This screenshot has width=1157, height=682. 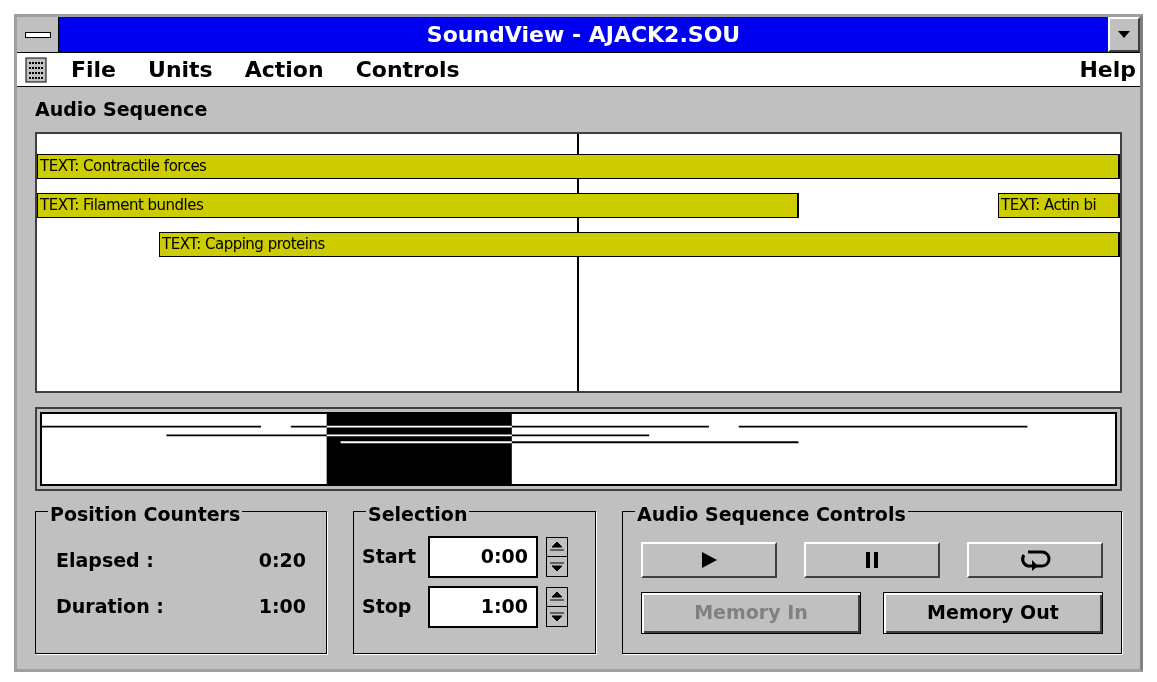 What do you see at coordinates (578, 448) in the screenshot?
I see `overview-drawing` at bounding box center [578, 448].